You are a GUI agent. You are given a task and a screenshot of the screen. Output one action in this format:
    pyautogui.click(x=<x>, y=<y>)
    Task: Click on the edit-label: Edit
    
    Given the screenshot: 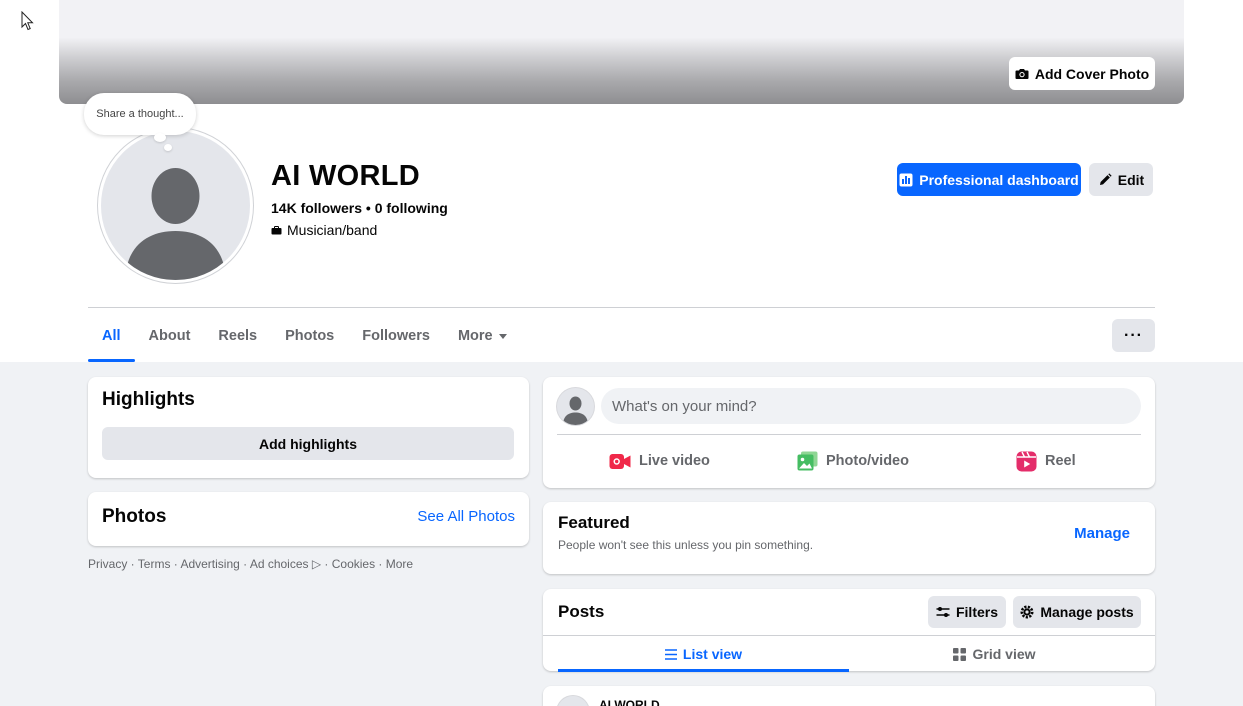 What is the action you would take?
    pyautogui.click(x=1131, y=179)
    